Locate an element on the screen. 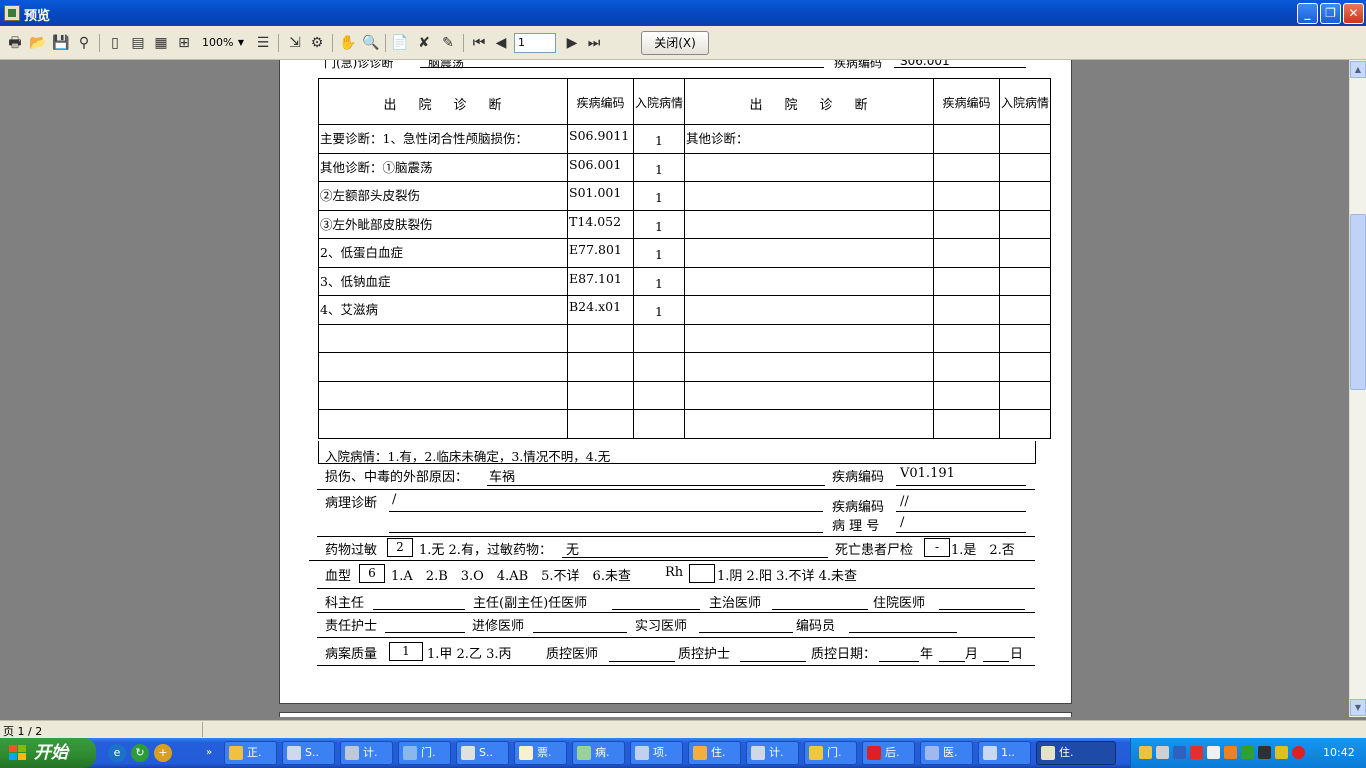 Image resolution: width=1366 pixels, height=768 pixels. autopsy-box: - is located at coordinates (937, 547).